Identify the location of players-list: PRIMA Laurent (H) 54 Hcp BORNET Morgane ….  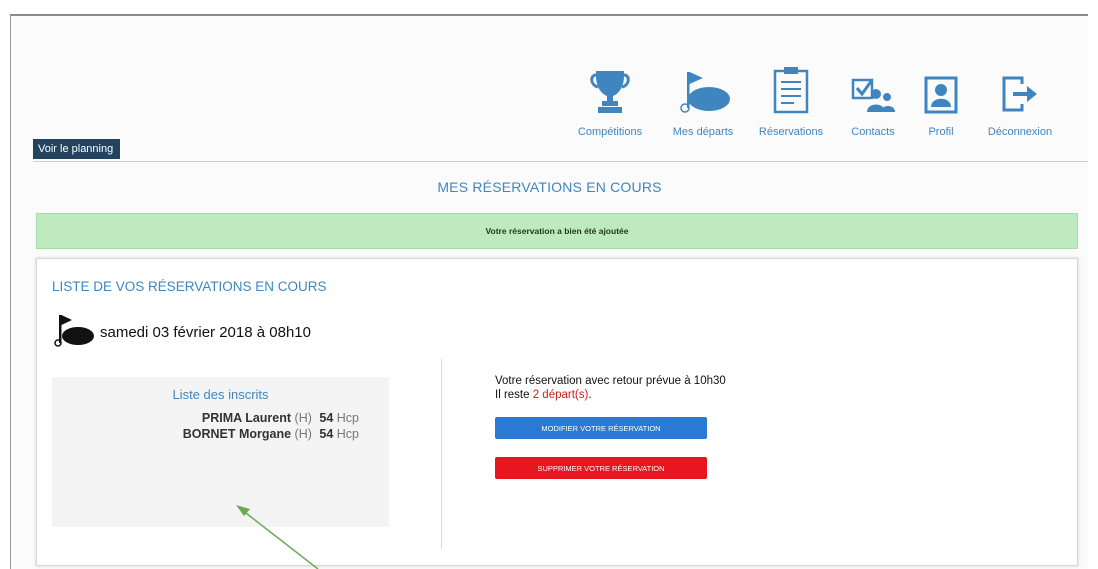
(205, 425).